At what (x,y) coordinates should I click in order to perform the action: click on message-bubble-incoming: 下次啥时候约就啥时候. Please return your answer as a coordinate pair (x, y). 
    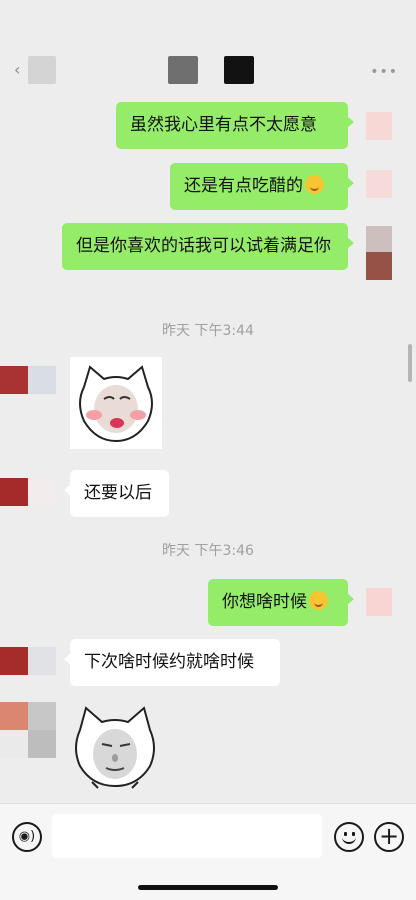
    Looking at the image, I should click on (172, 662).